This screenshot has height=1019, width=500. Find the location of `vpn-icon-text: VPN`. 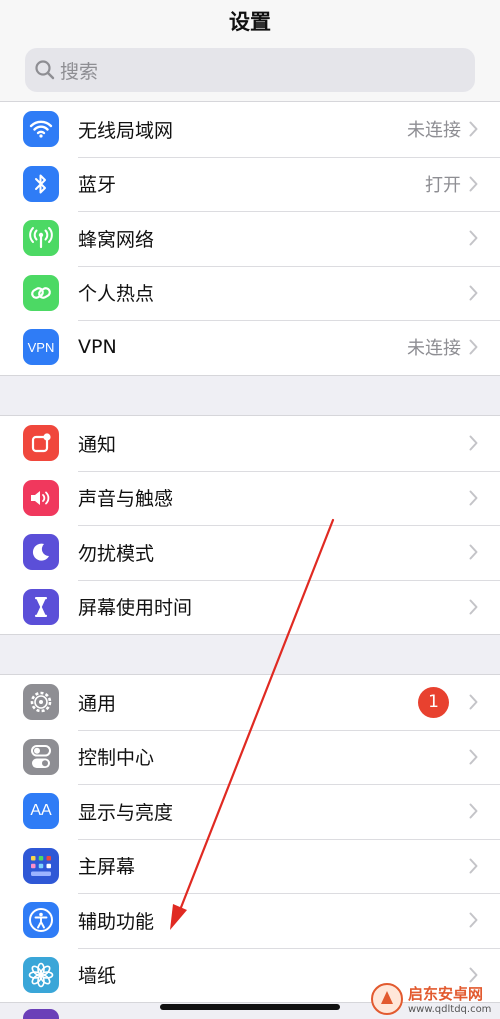

vpn-icon-text: VPN is located at coordinates (41, 347).